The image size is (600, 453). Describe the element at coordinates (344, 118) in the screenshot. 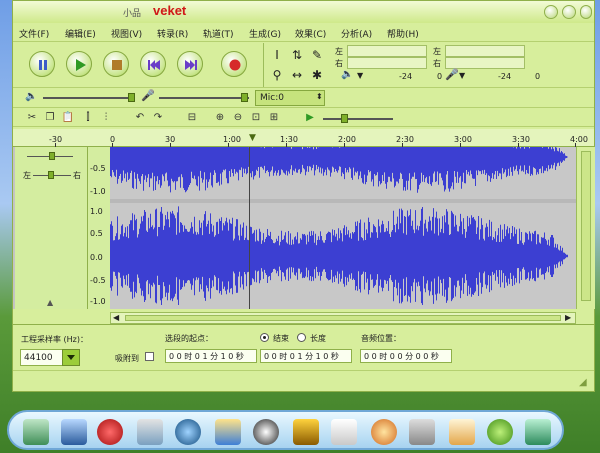

I see `play-speed-thumb` at that location.